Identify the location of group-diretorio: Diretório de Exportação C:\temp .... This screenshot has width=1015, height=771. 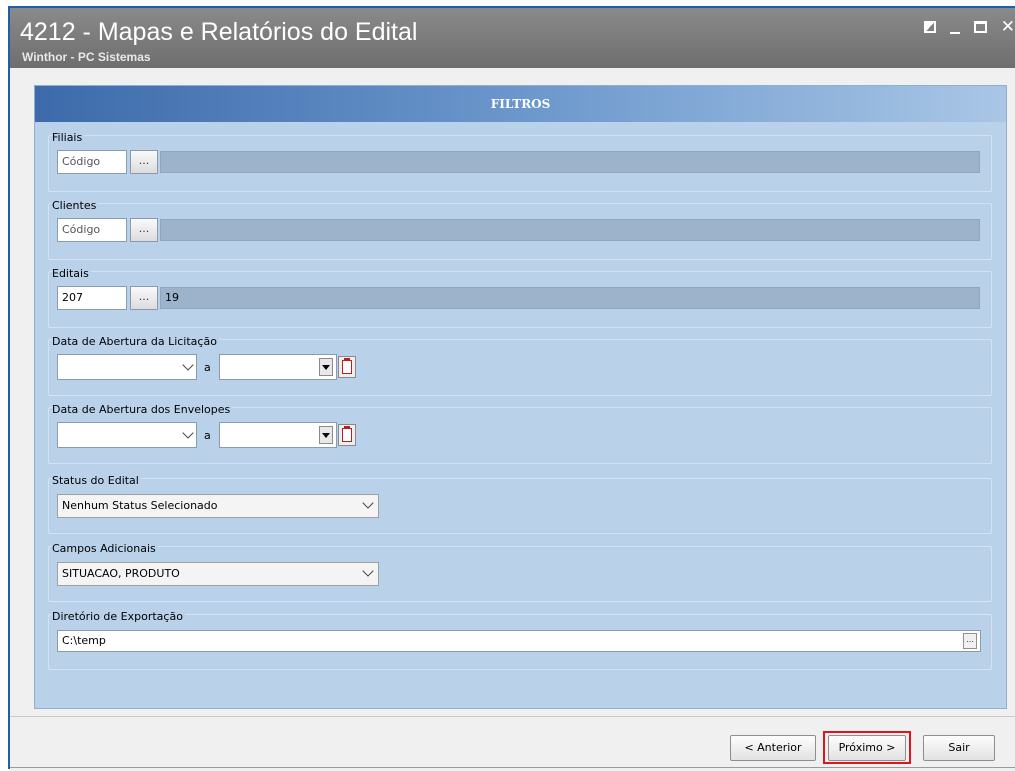
(520, 640).